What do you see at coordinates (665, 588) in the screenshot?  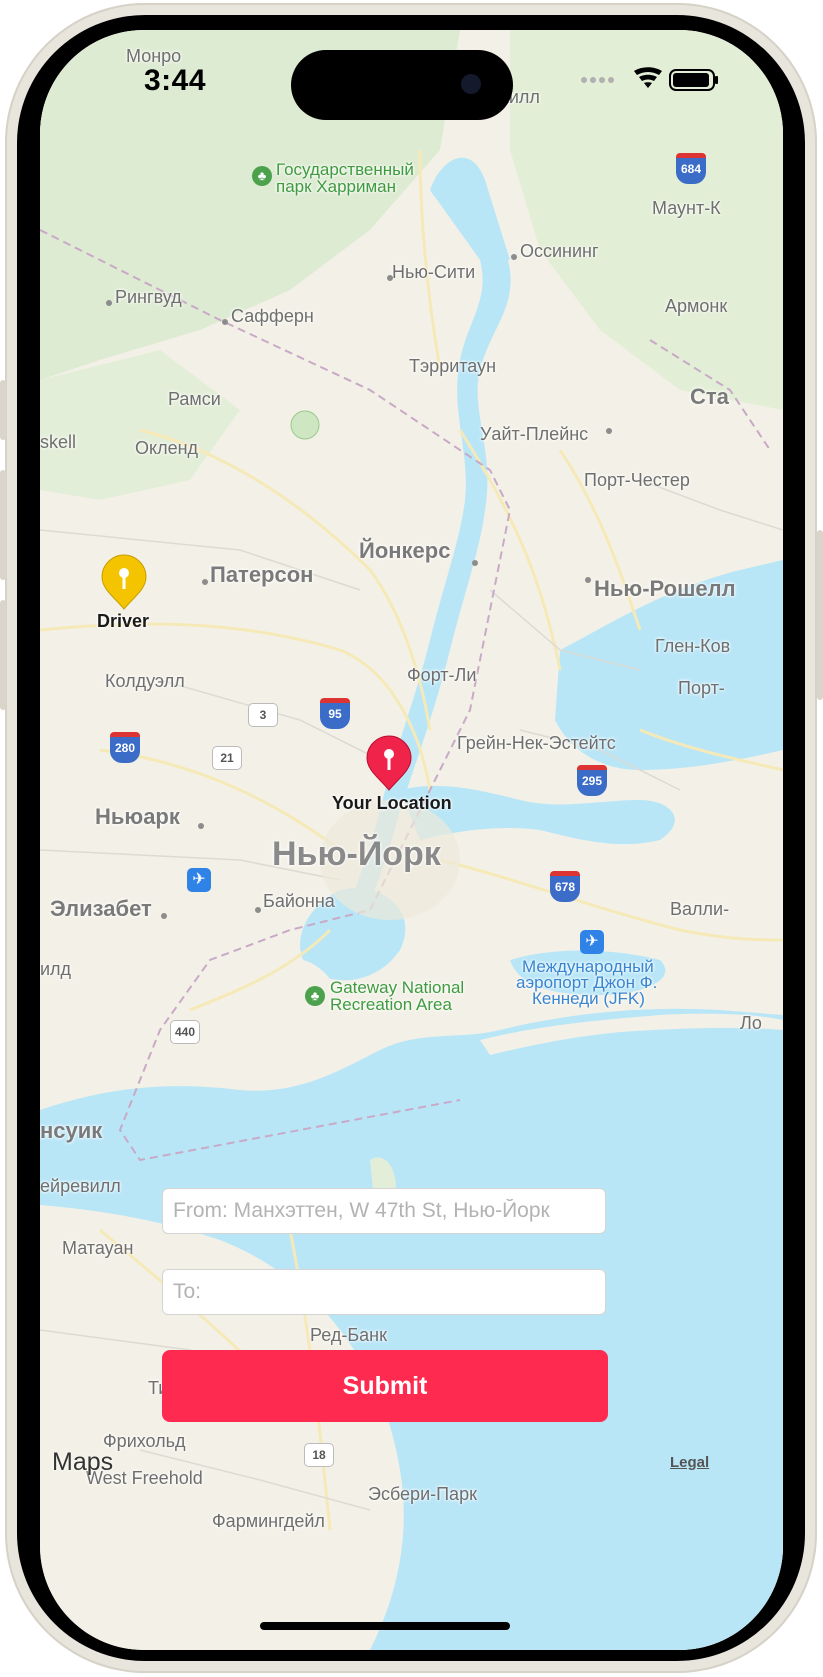 I see `map-label: Нью-Рошелл` at bounding box center [665, 588].